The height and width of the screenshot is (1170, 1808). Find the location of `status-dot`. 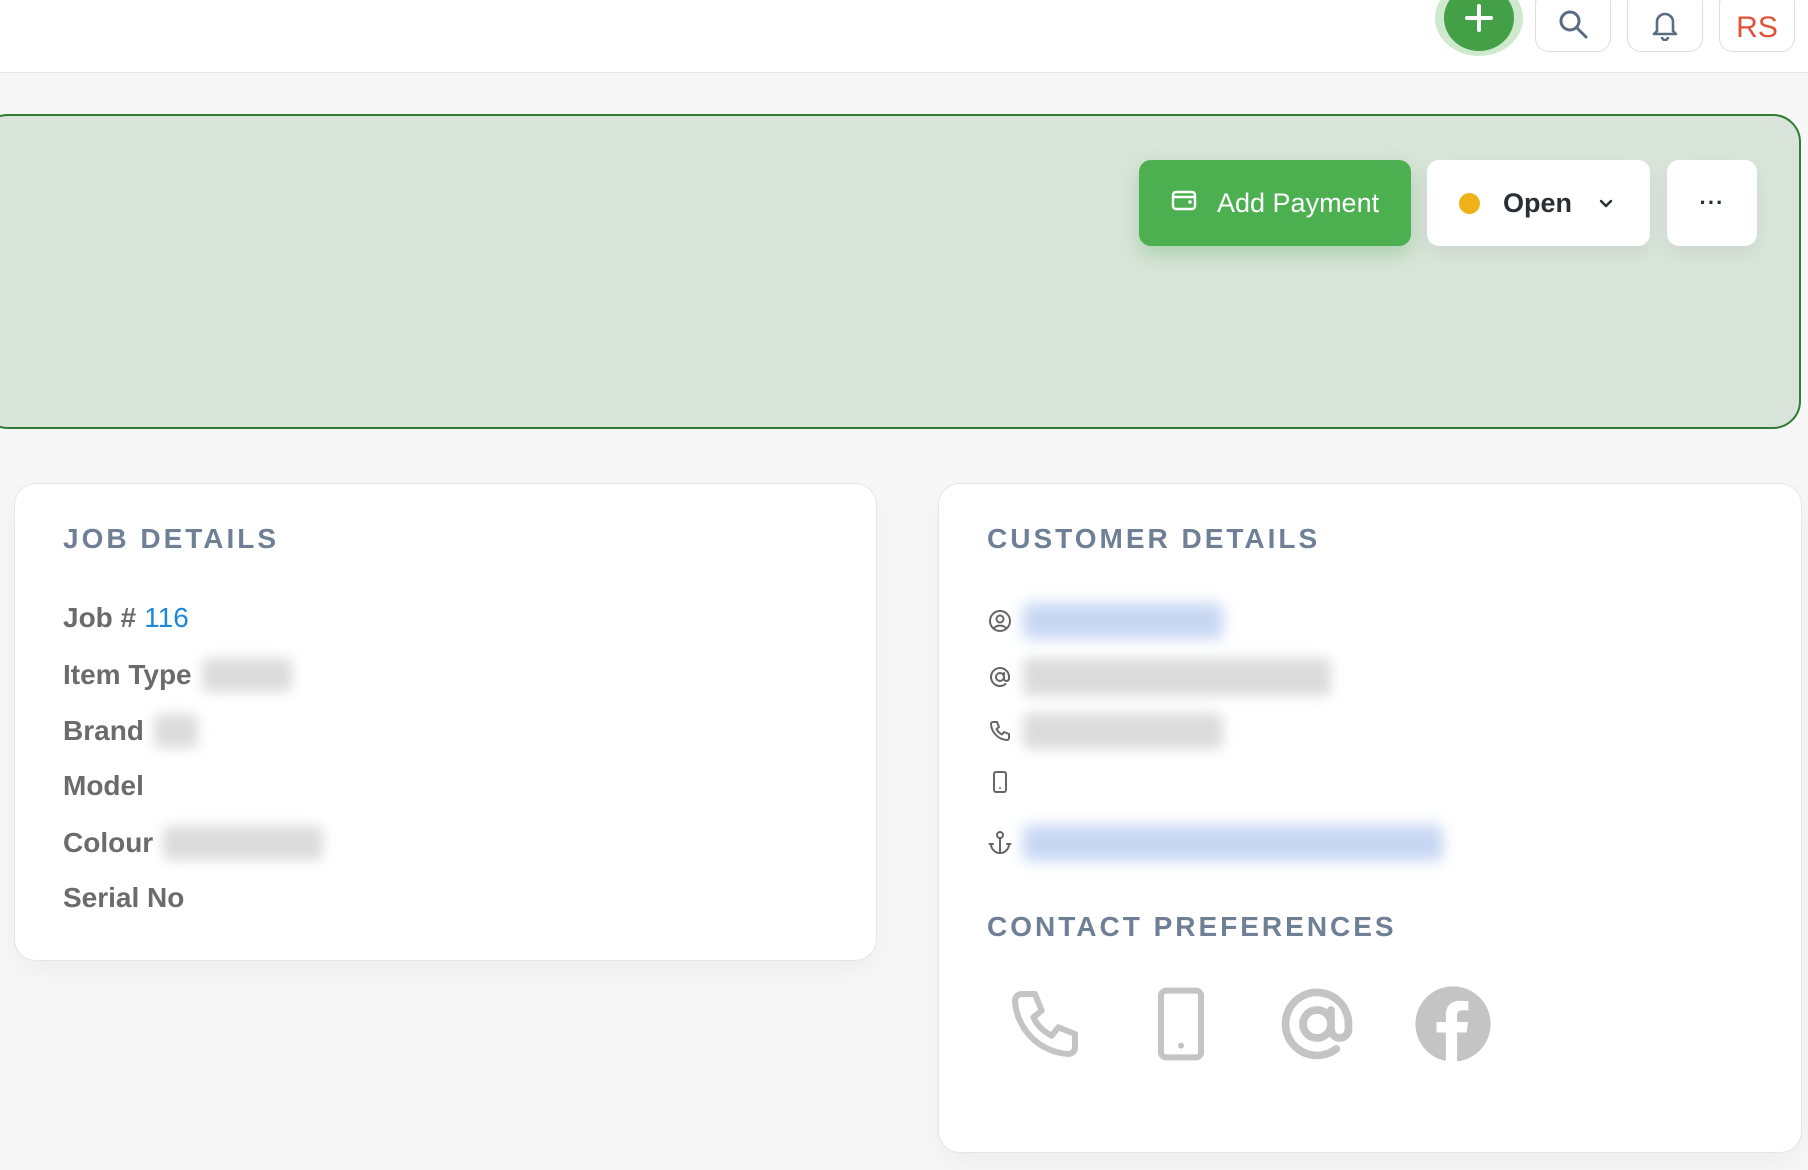

status-dot is located at coordinates (1469, 203).